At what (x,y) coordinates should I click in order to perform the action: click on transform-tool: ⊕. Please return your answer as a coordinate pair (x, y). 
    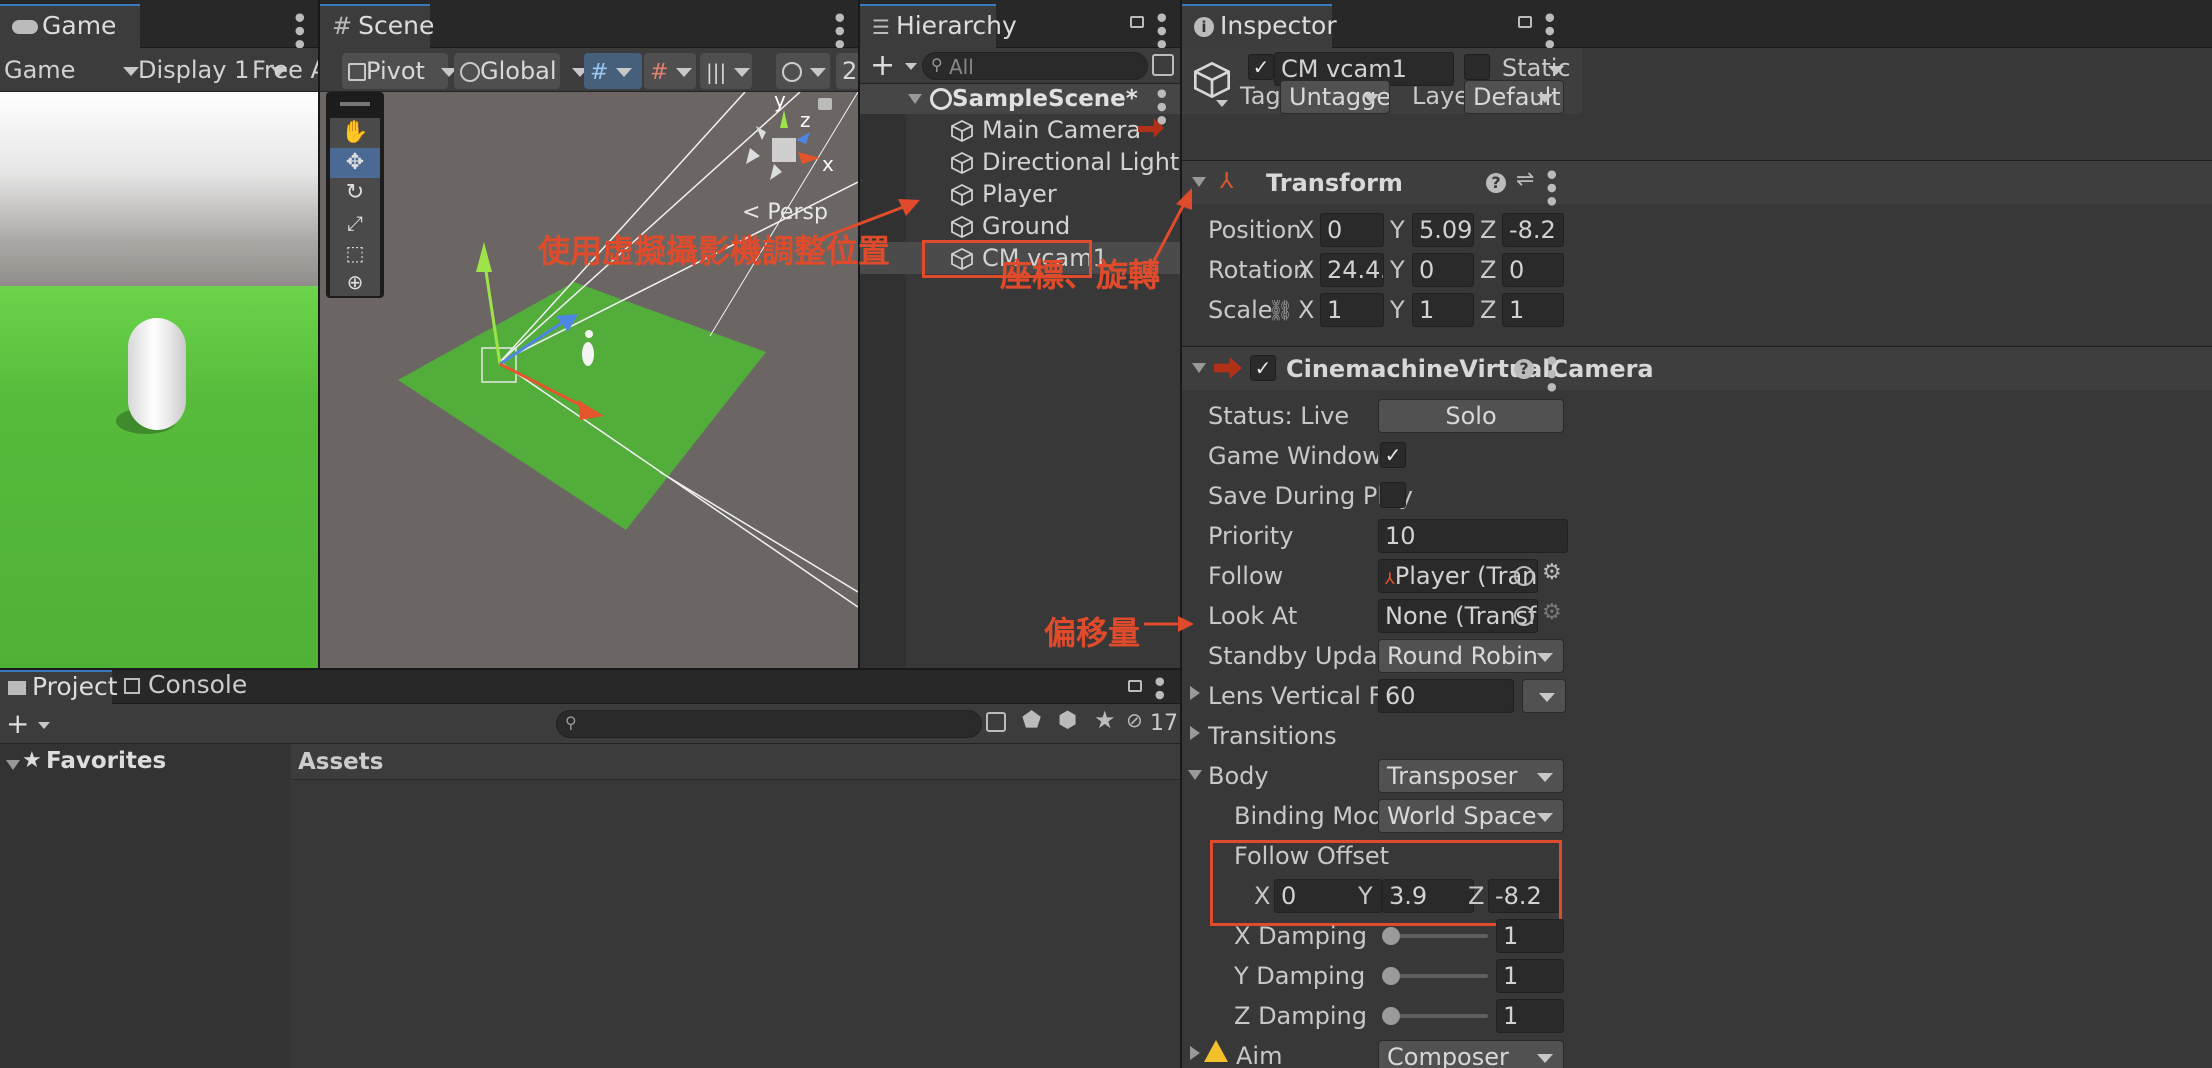
    Looking at the image, I should click on (355, 282).